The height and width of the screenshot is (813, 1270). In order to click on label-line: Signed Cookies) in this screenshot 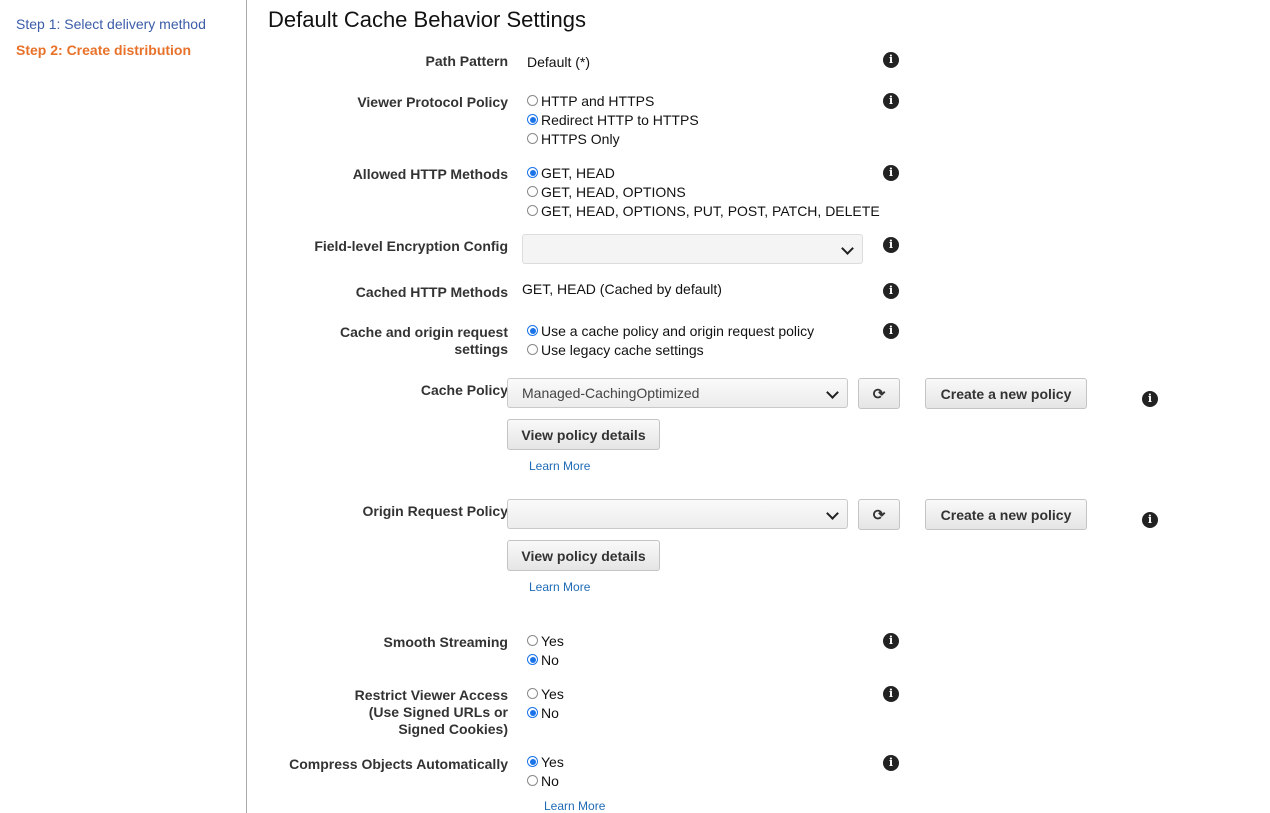, I will do `click(453, 729)`.